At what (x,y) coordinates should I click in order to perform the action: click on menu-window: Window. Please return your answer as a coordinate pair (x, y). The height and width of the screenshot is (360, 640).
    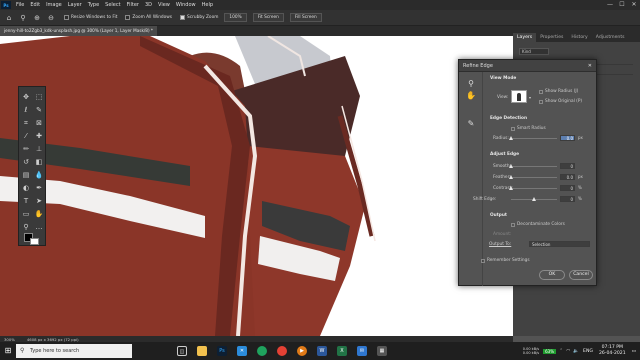
    Looking at the image, I should click on (186, 5).